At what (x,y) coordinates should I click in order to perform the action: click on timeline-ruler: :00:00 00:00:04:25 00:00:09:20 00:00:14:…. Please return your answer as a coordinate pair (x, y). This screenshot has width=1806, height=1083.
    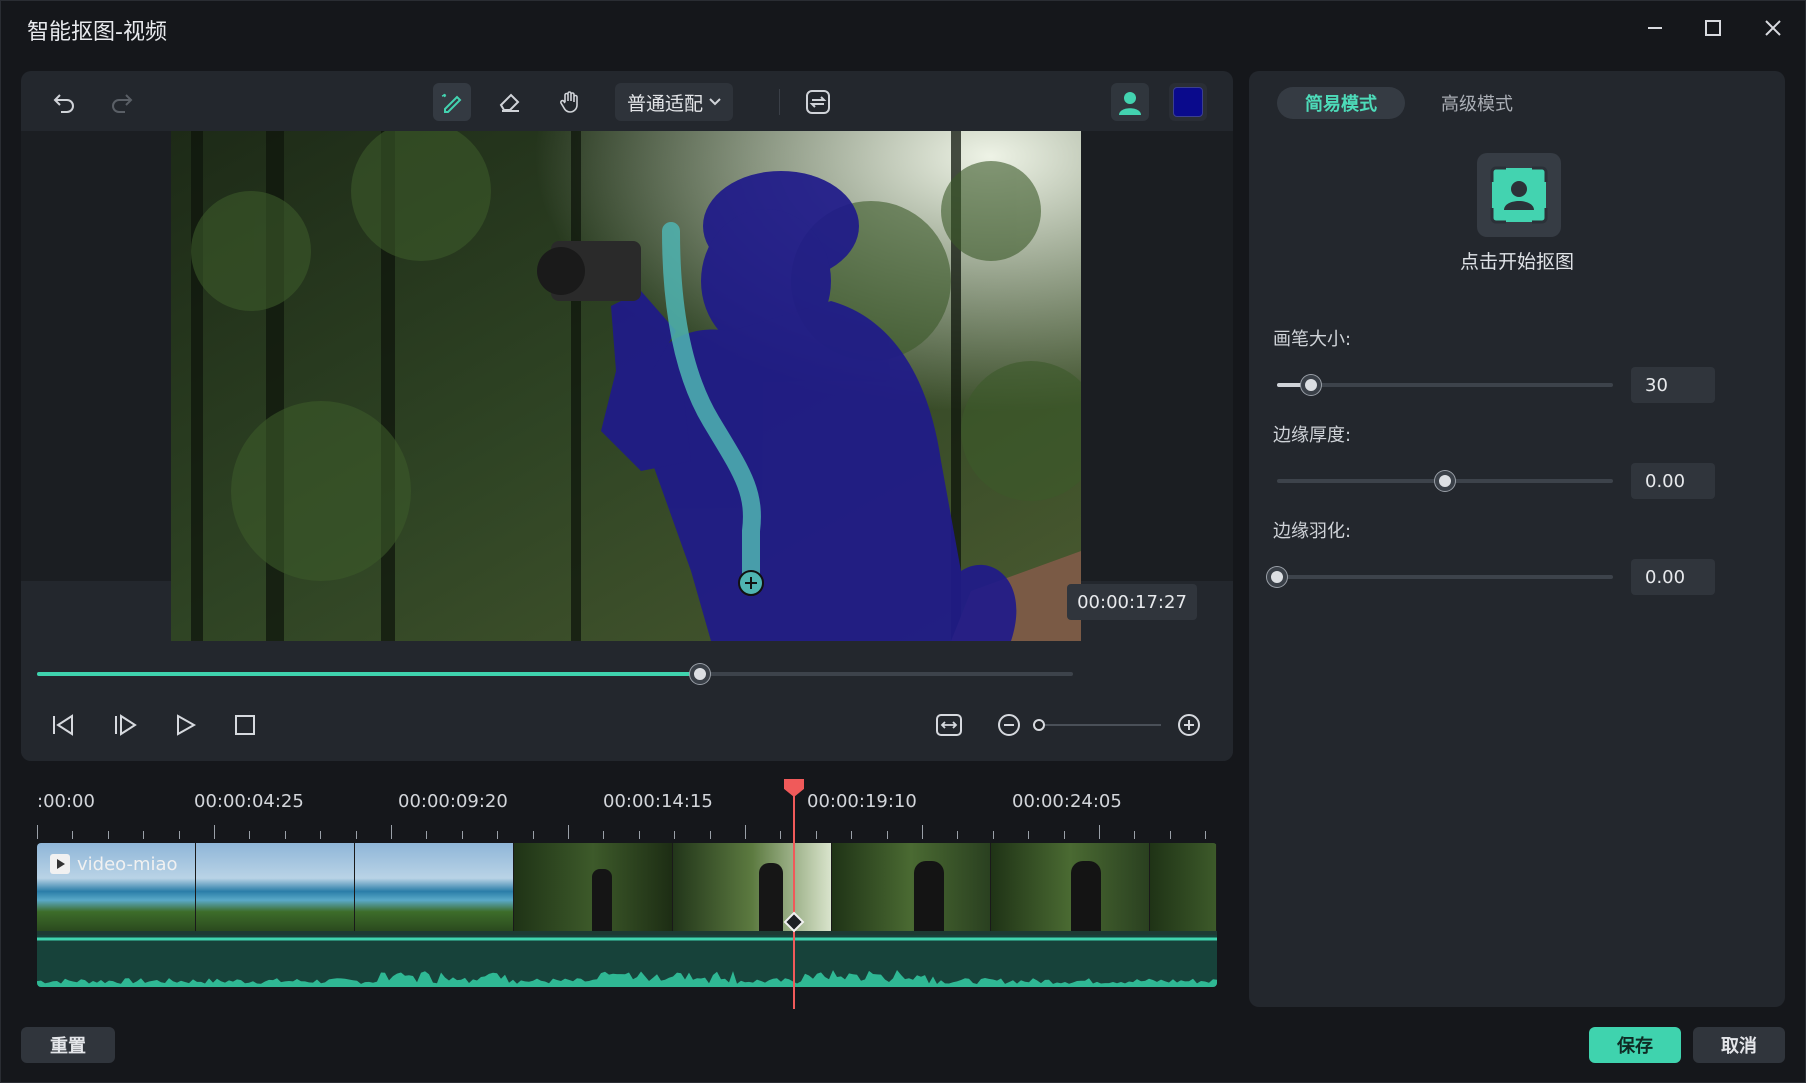
    Looking at the image, I should click on (627, 815).